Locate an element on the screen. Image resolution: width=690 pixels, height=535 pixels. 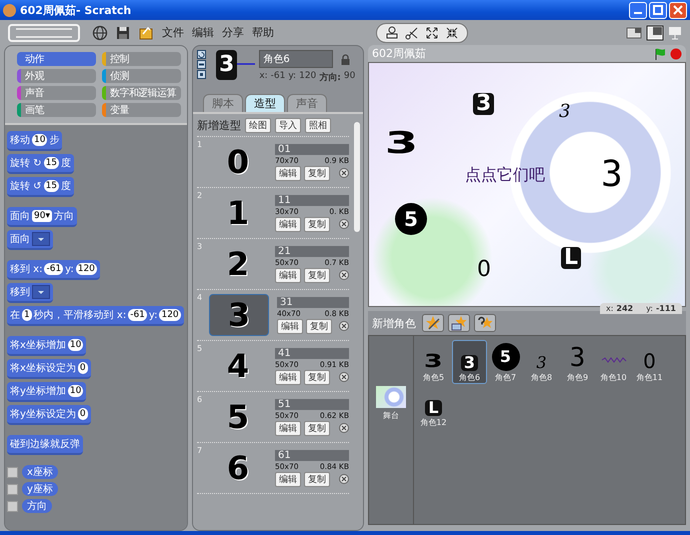
sprite-tile: 3 角色5 is located at coordinates (433, 362).